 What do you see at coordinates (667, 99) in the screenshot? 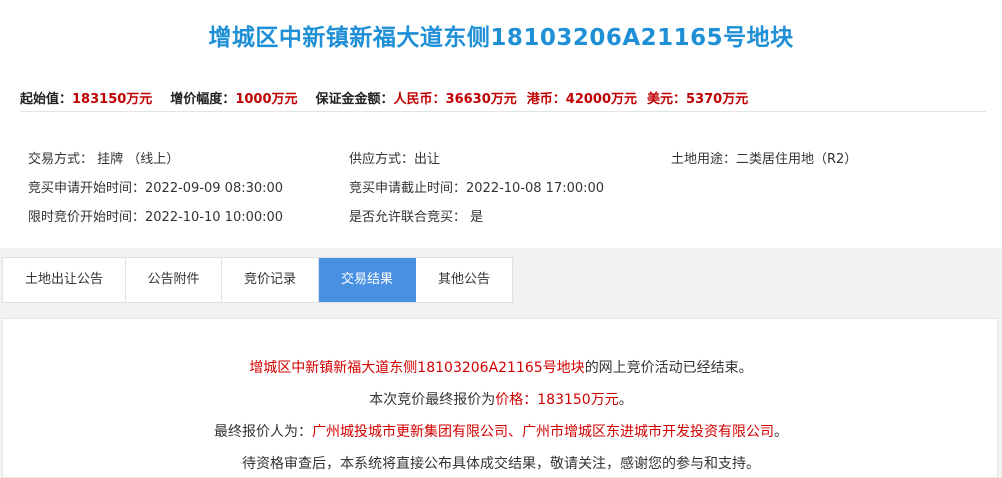
I see `deposit-usd-label: 美元：` at bounding box center [667, 99].